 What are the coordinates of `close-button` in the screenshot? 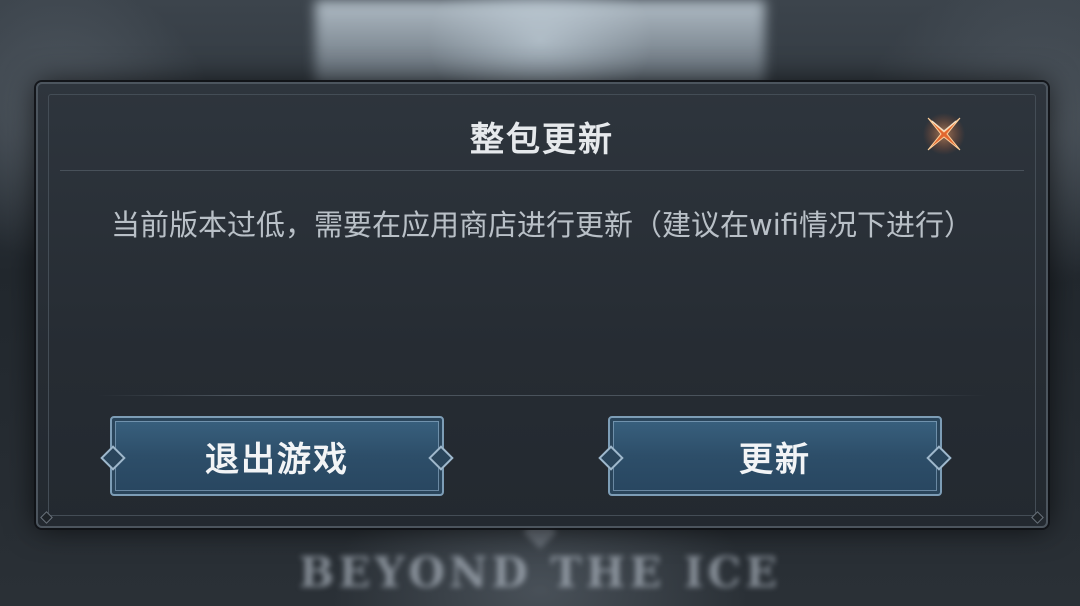 It's located at (944, 134).